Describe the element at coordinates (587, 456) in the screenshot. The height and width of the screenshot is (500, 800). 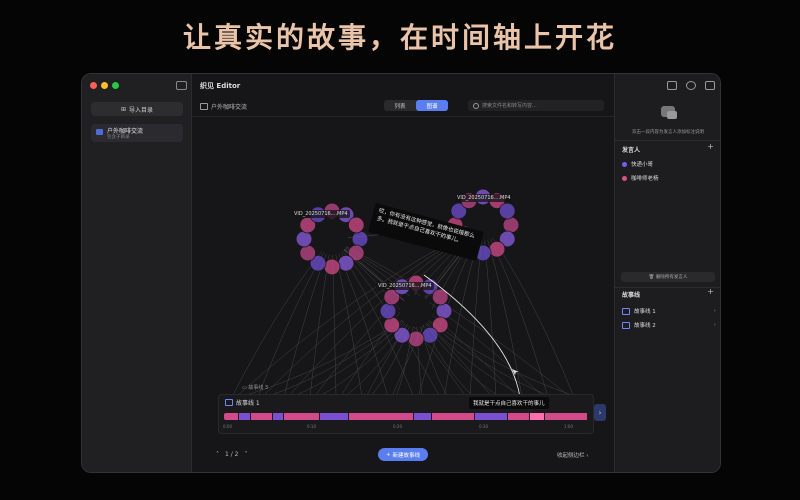
I see `chevron-left-icon: ‹` at that location.